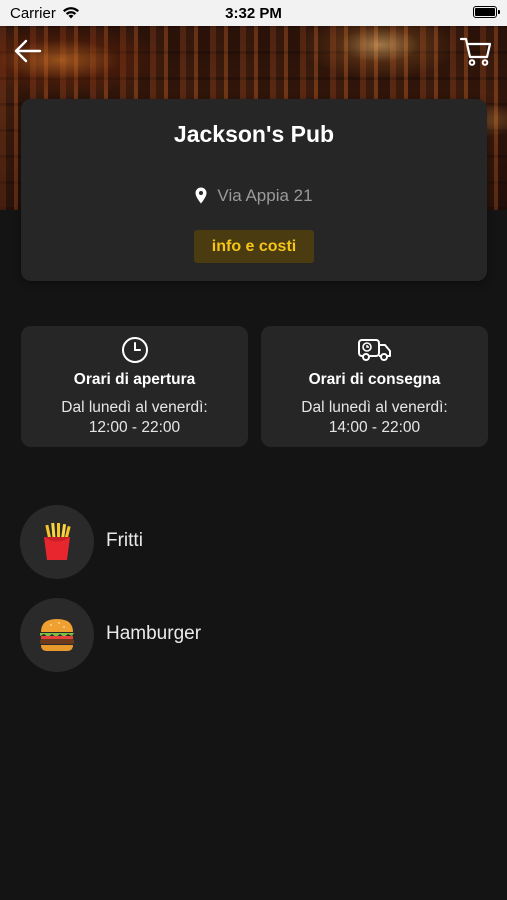 Image resolution: width=507 pixels, height=900 pixels. What do you see at coordinates (134, 427) in the screenshot?
I see `opening-hours-time: 12:00 - 22:00` at bounding box center [134, 427].